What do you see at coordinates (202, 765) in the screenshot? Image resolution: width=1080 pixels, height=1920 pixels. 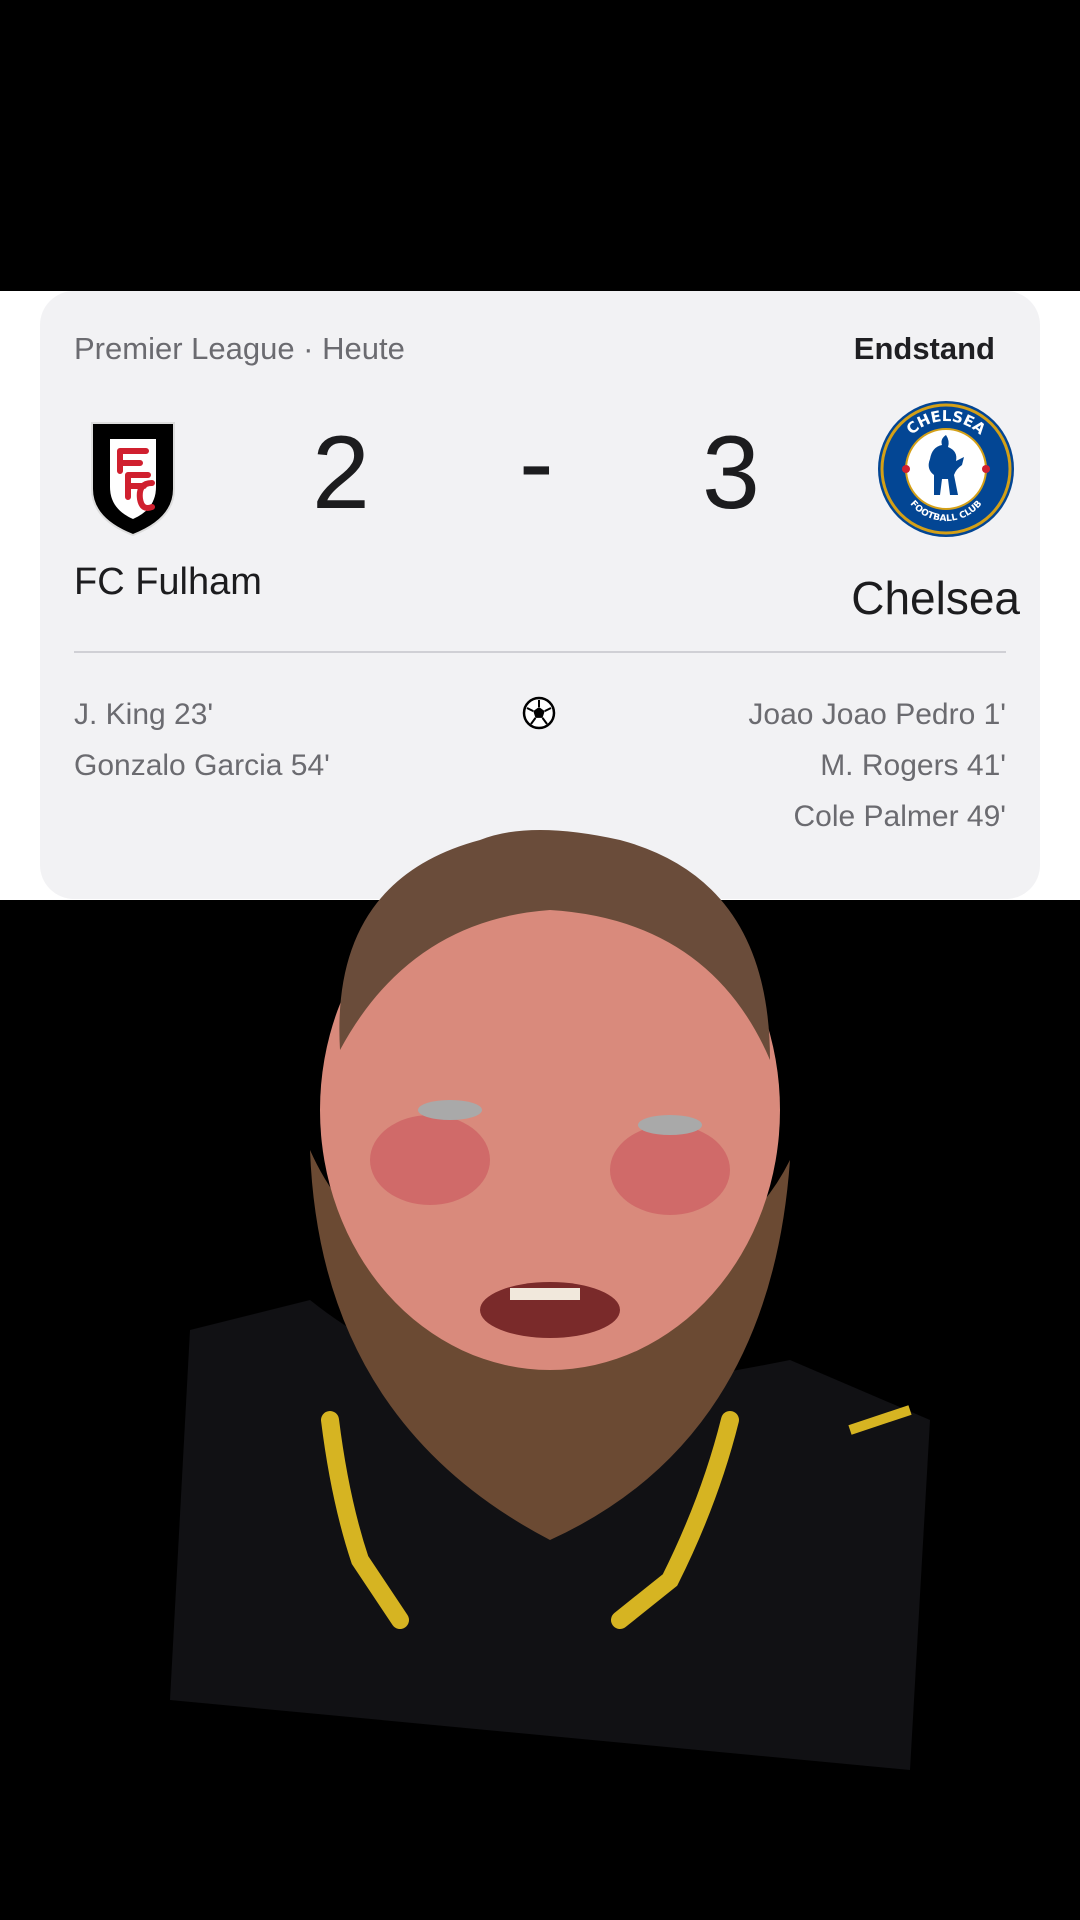 I see `home-scorer-item: Gonzalo Garcia 54'` at bounding box center [202, 765].